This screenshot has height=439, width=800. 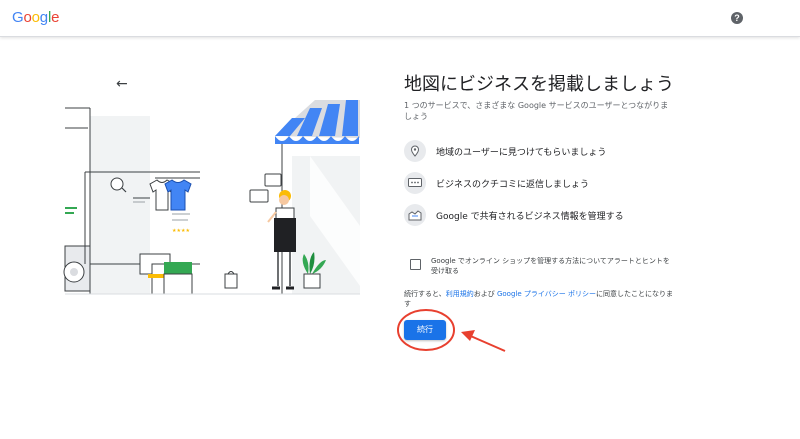 What do you see at coordinates (546, 294) in the screenshot?
I see `privacy-policy-link: Google プライバシー ポリシー` at bounding box center [546, 294].